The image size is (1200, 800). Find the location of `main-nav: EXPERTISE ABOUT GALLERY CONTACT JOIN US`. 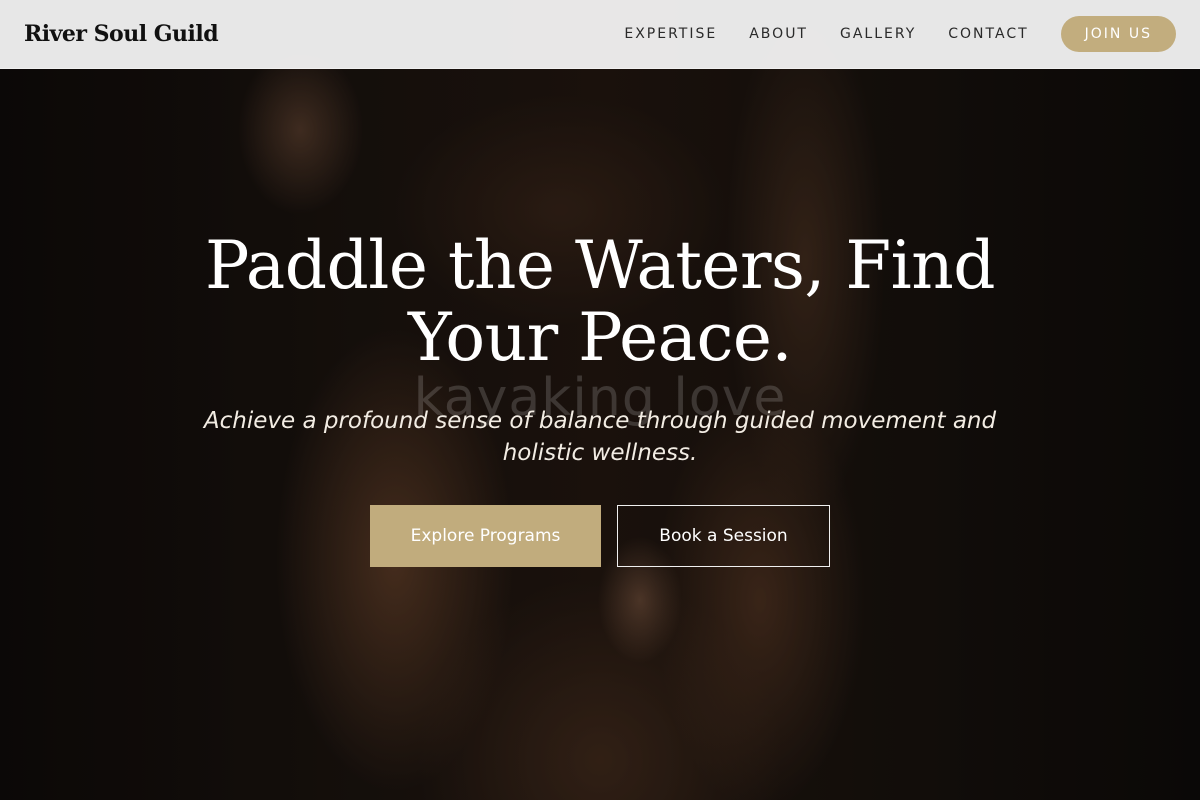

main-nav: EXPERTISE ABOUT GALLERY CONTACT JOIN US is located at coordinates (900, 34).